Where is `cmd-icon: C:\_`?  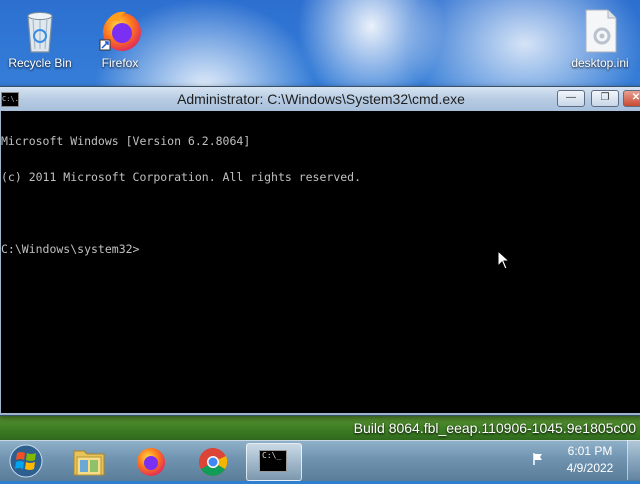 cmd-icon: C:\_ is located at coordinates (273, 461).